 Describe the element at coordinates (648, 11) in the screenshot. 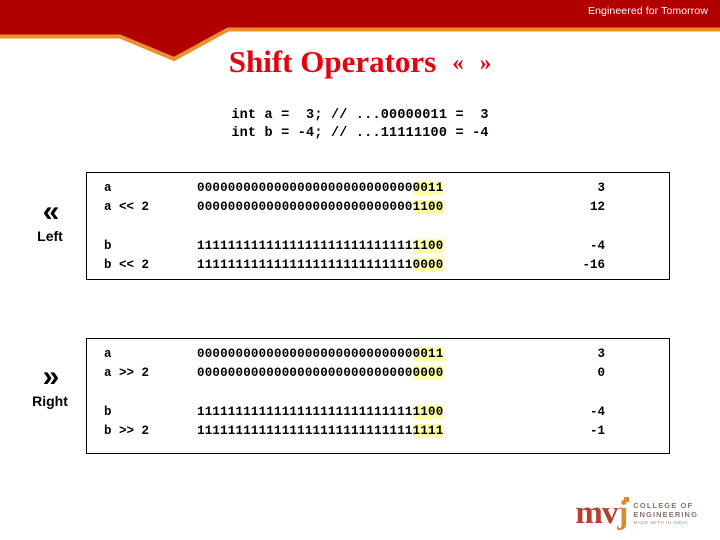

I see `tagline: Engineered for Tomorrow` at that location.